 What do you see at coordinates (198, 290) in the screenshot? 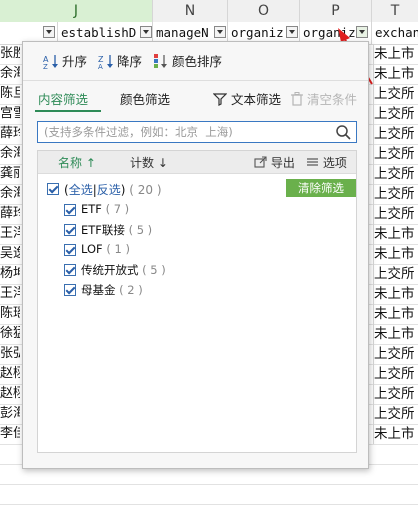
I see `list-item: 母基金 ( 2 )` at bounding box center [198, 290].